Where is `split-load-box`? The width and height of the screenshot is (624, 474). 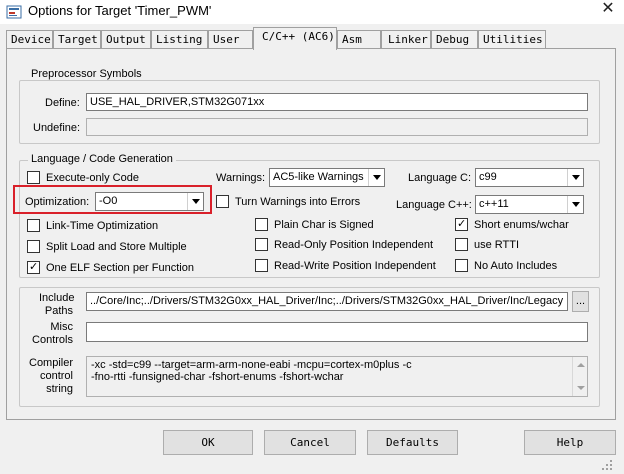 split-load-box is located at coordinates (33, 246).